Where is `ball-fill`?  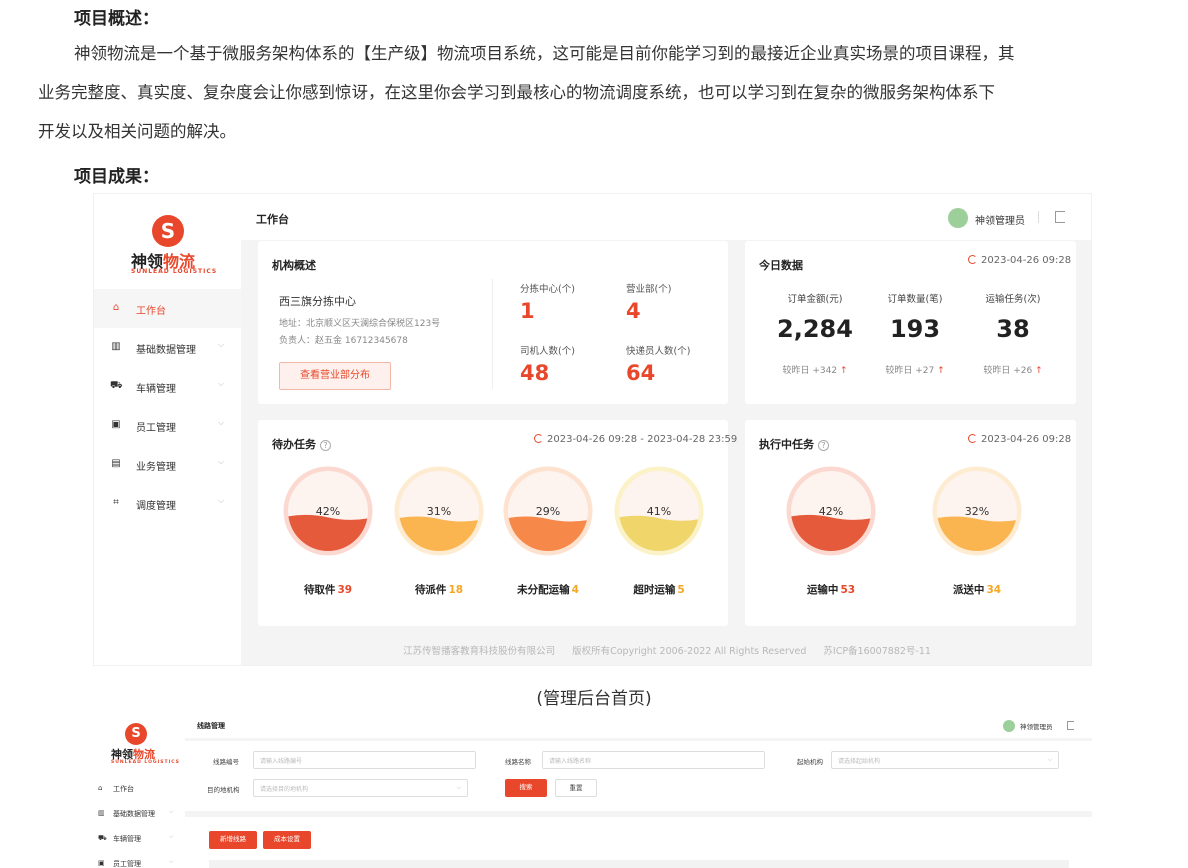
ball-fill is located at coordinates (831, 532).